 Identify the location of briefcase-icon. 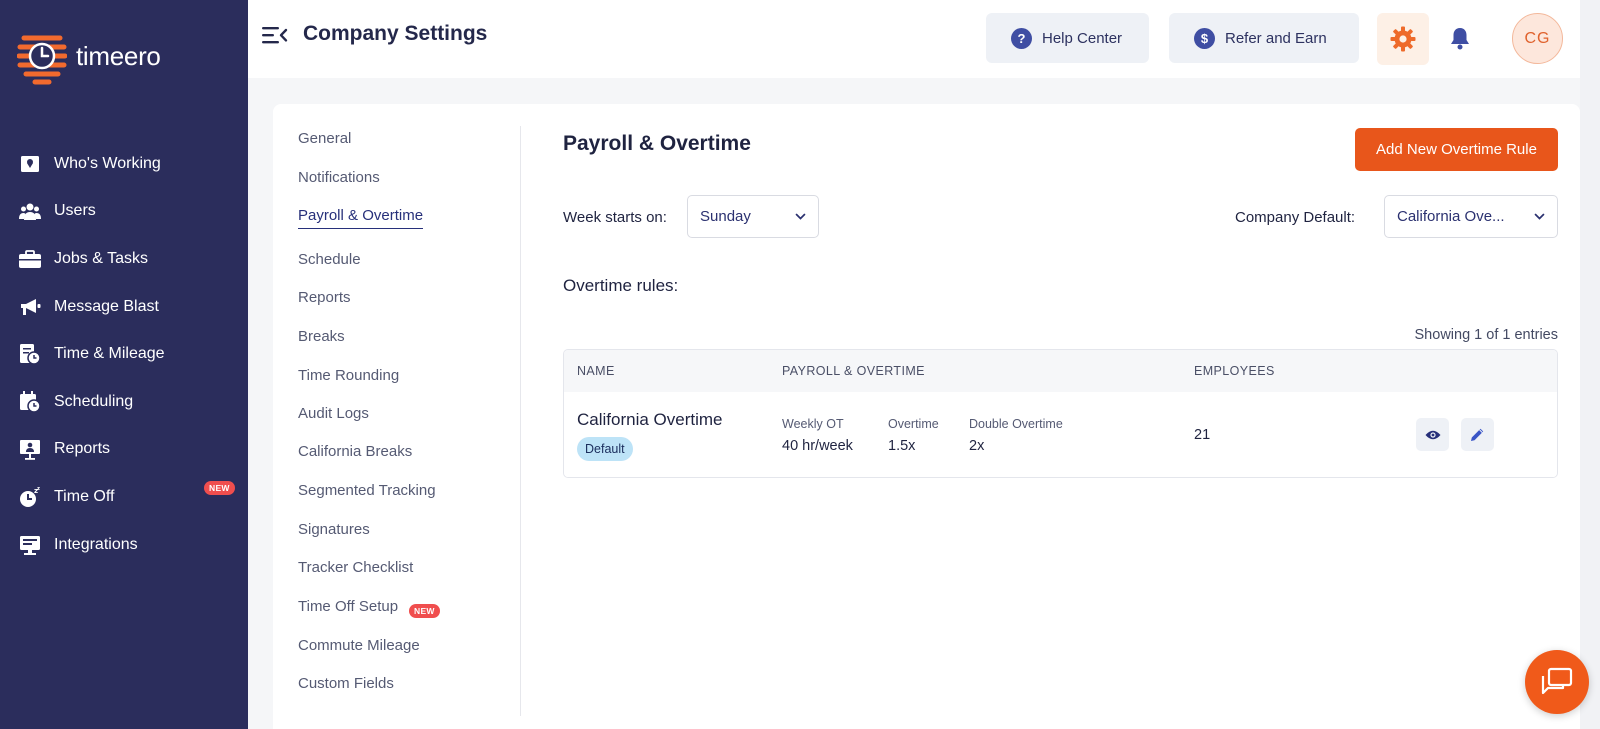
(30, 259).